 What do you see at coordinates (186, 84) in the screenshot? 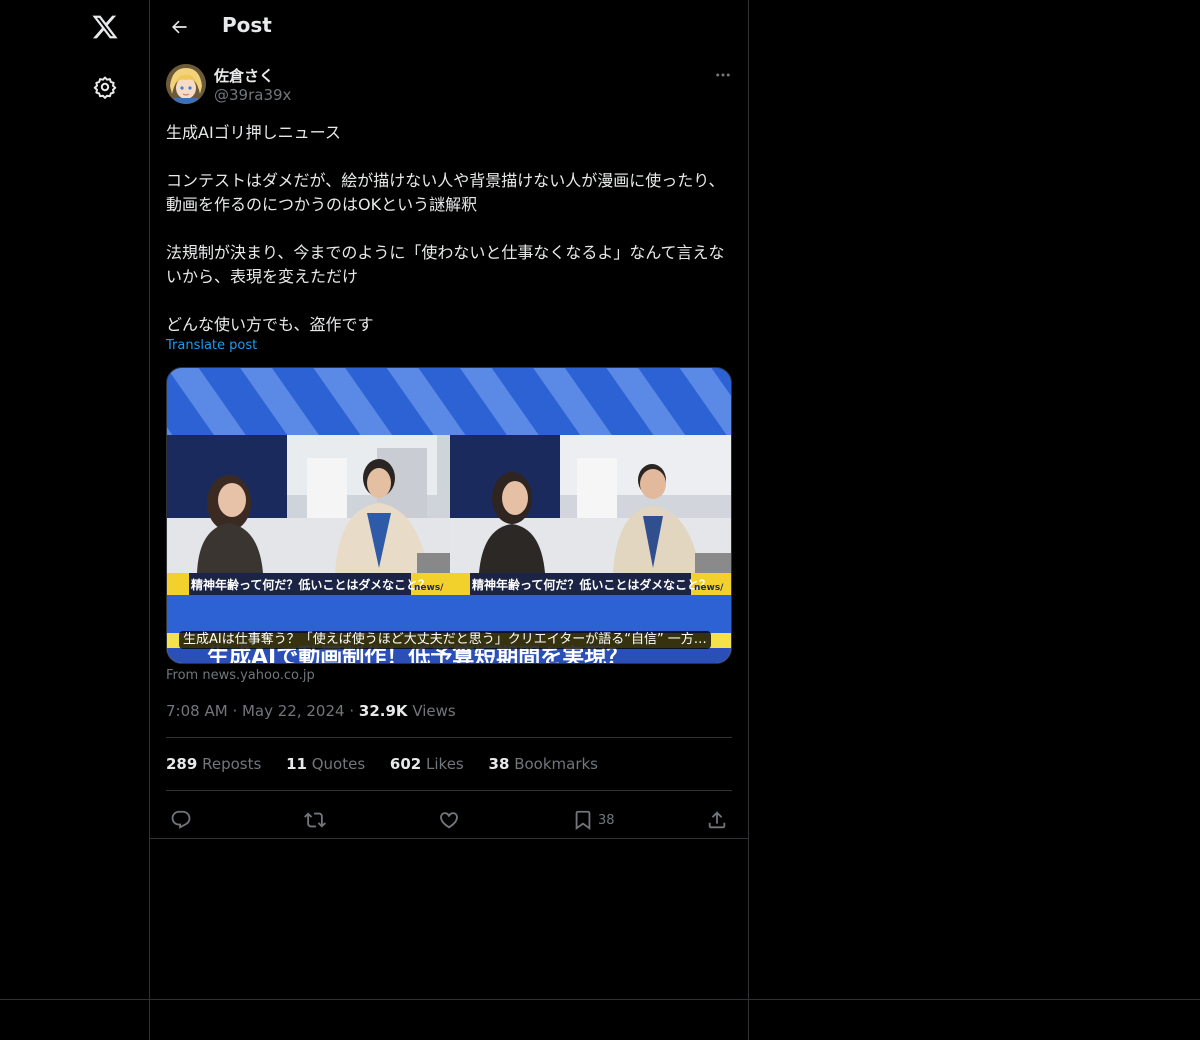
I see `avatar` at bounding box center [186, 84].